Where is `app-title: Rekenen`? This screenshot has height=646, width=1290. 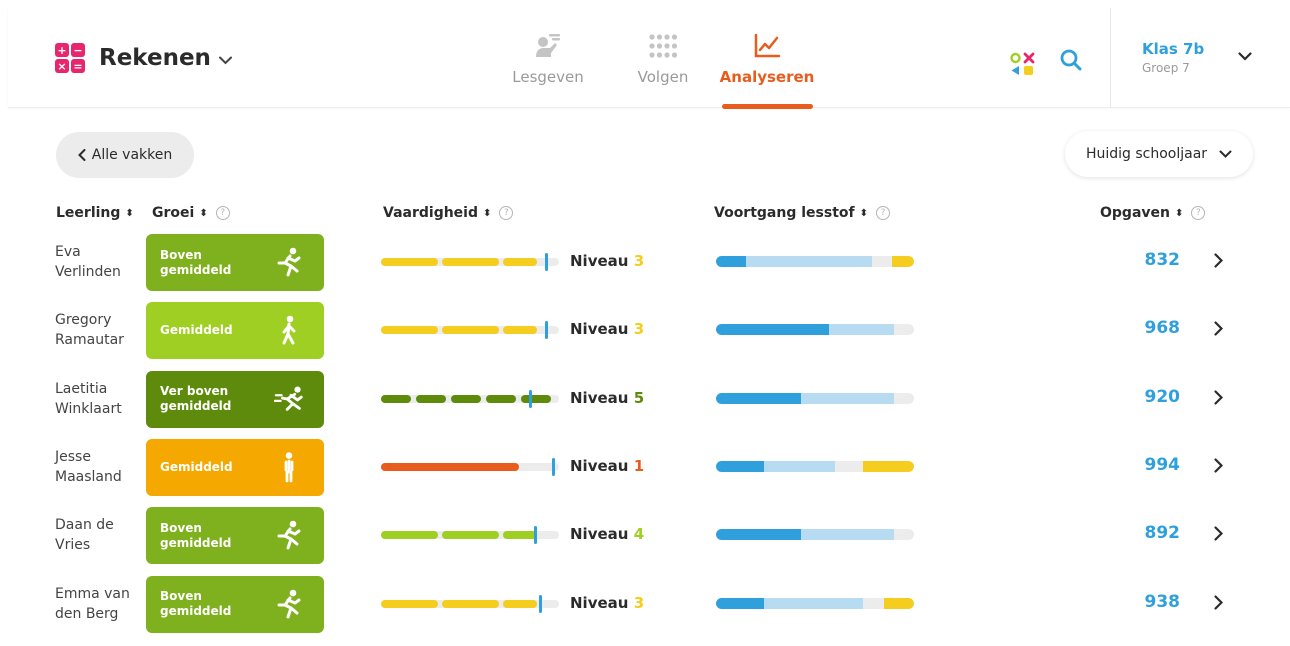
app-title: Rekenen is located at coordinates (155, 58).